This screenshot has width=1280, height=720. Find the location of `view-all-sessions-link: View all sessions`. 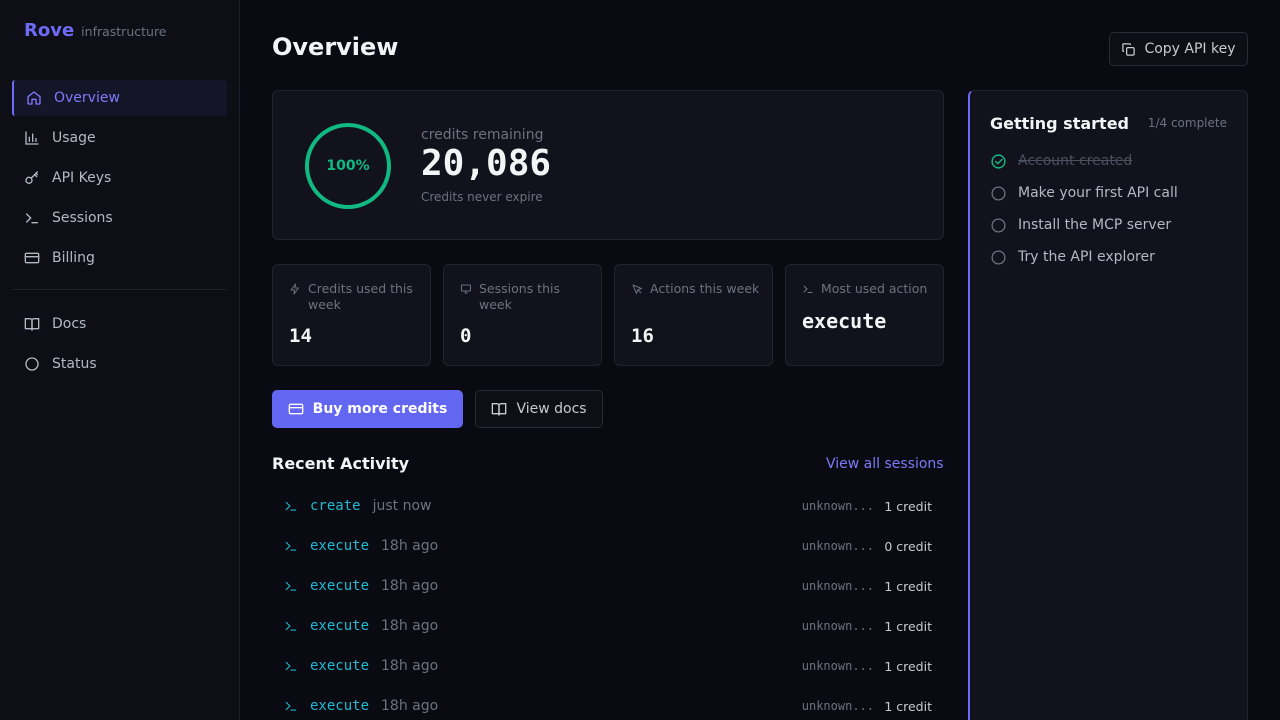

view-all-sessions-link: View all sessions is located at coordinates (885, 464).